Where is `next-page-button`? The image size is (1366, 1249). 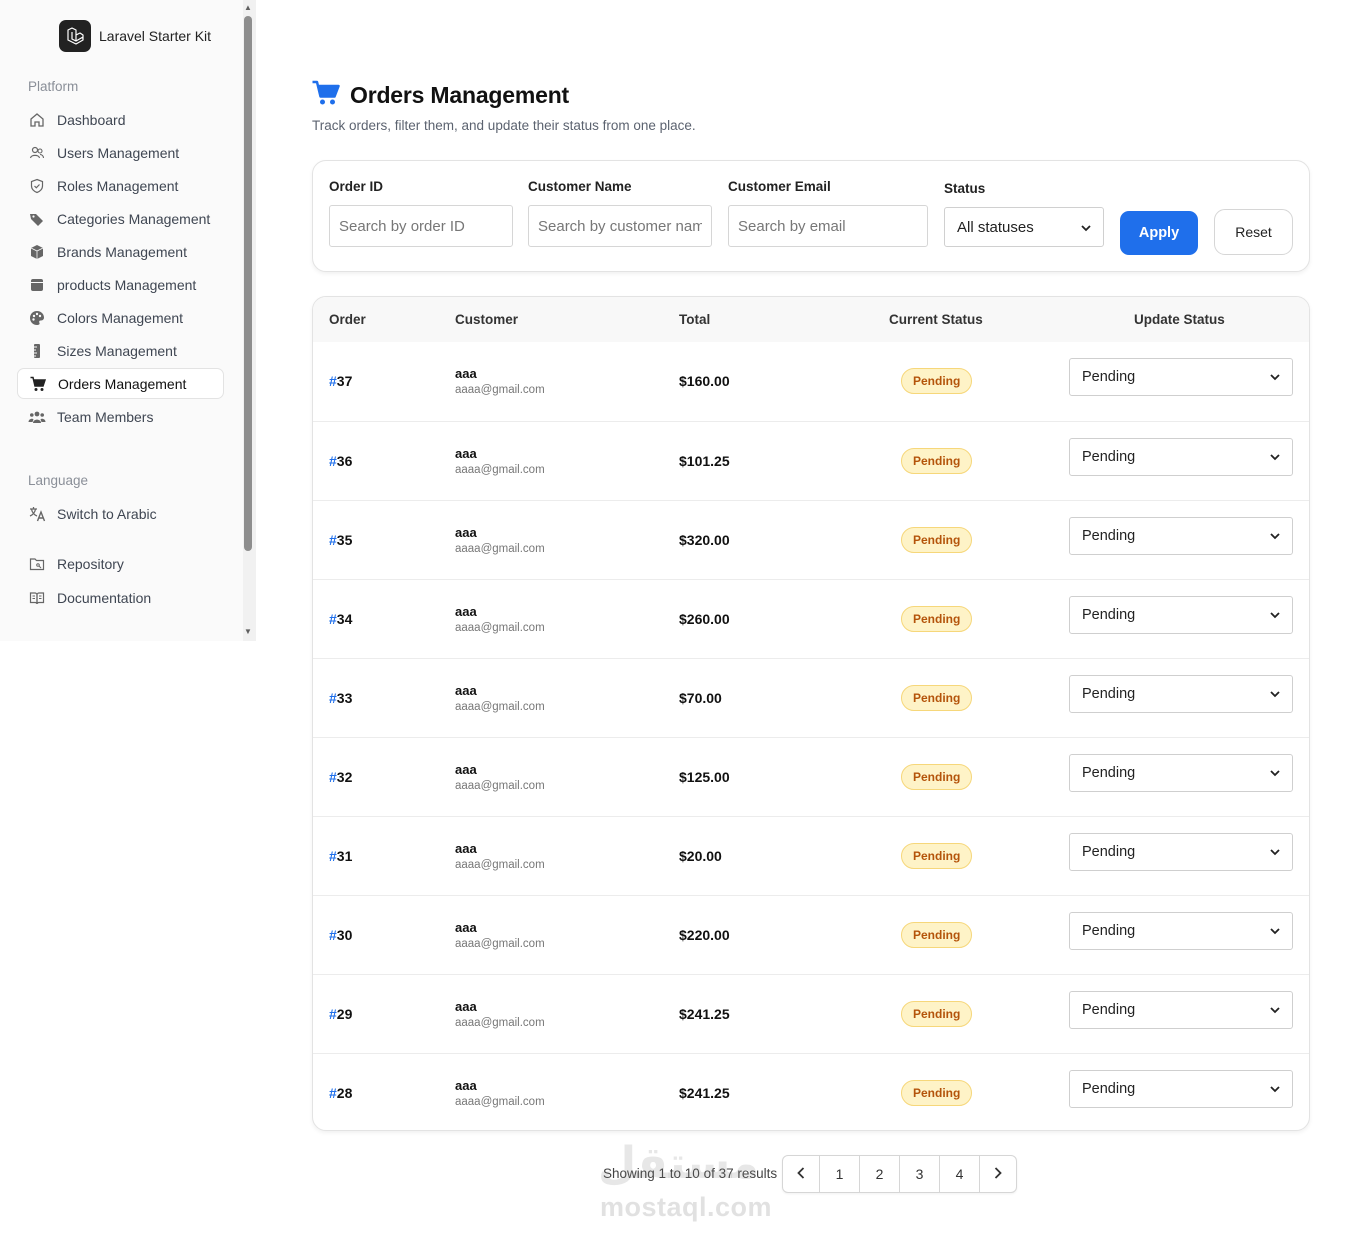 next-page-button is located at coordinates (998, 1174).